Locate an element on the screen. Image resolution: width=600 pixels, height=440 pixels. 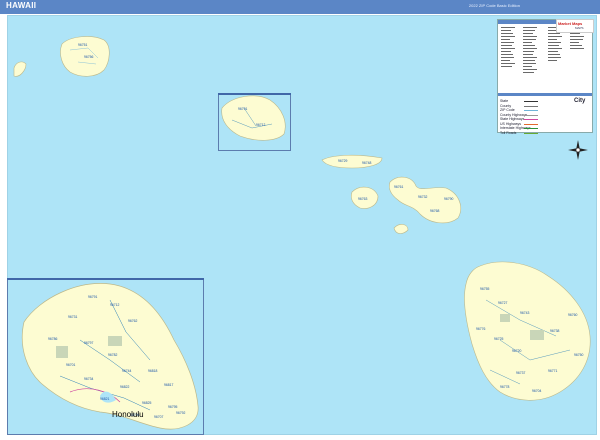
zip-label: 96750 is located at coordinates (579, 355).